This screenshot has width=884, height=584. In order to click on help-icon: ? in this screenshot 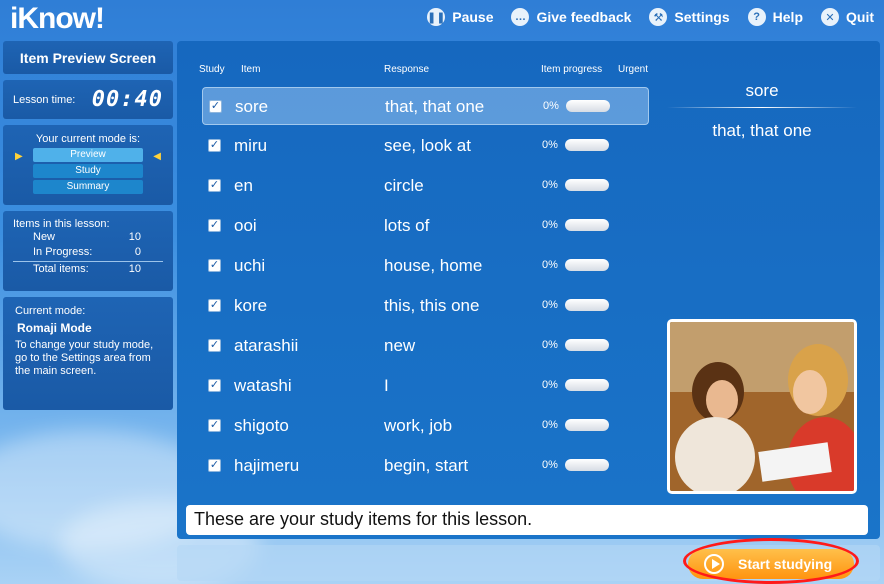, I will do `click(756, 17)`.